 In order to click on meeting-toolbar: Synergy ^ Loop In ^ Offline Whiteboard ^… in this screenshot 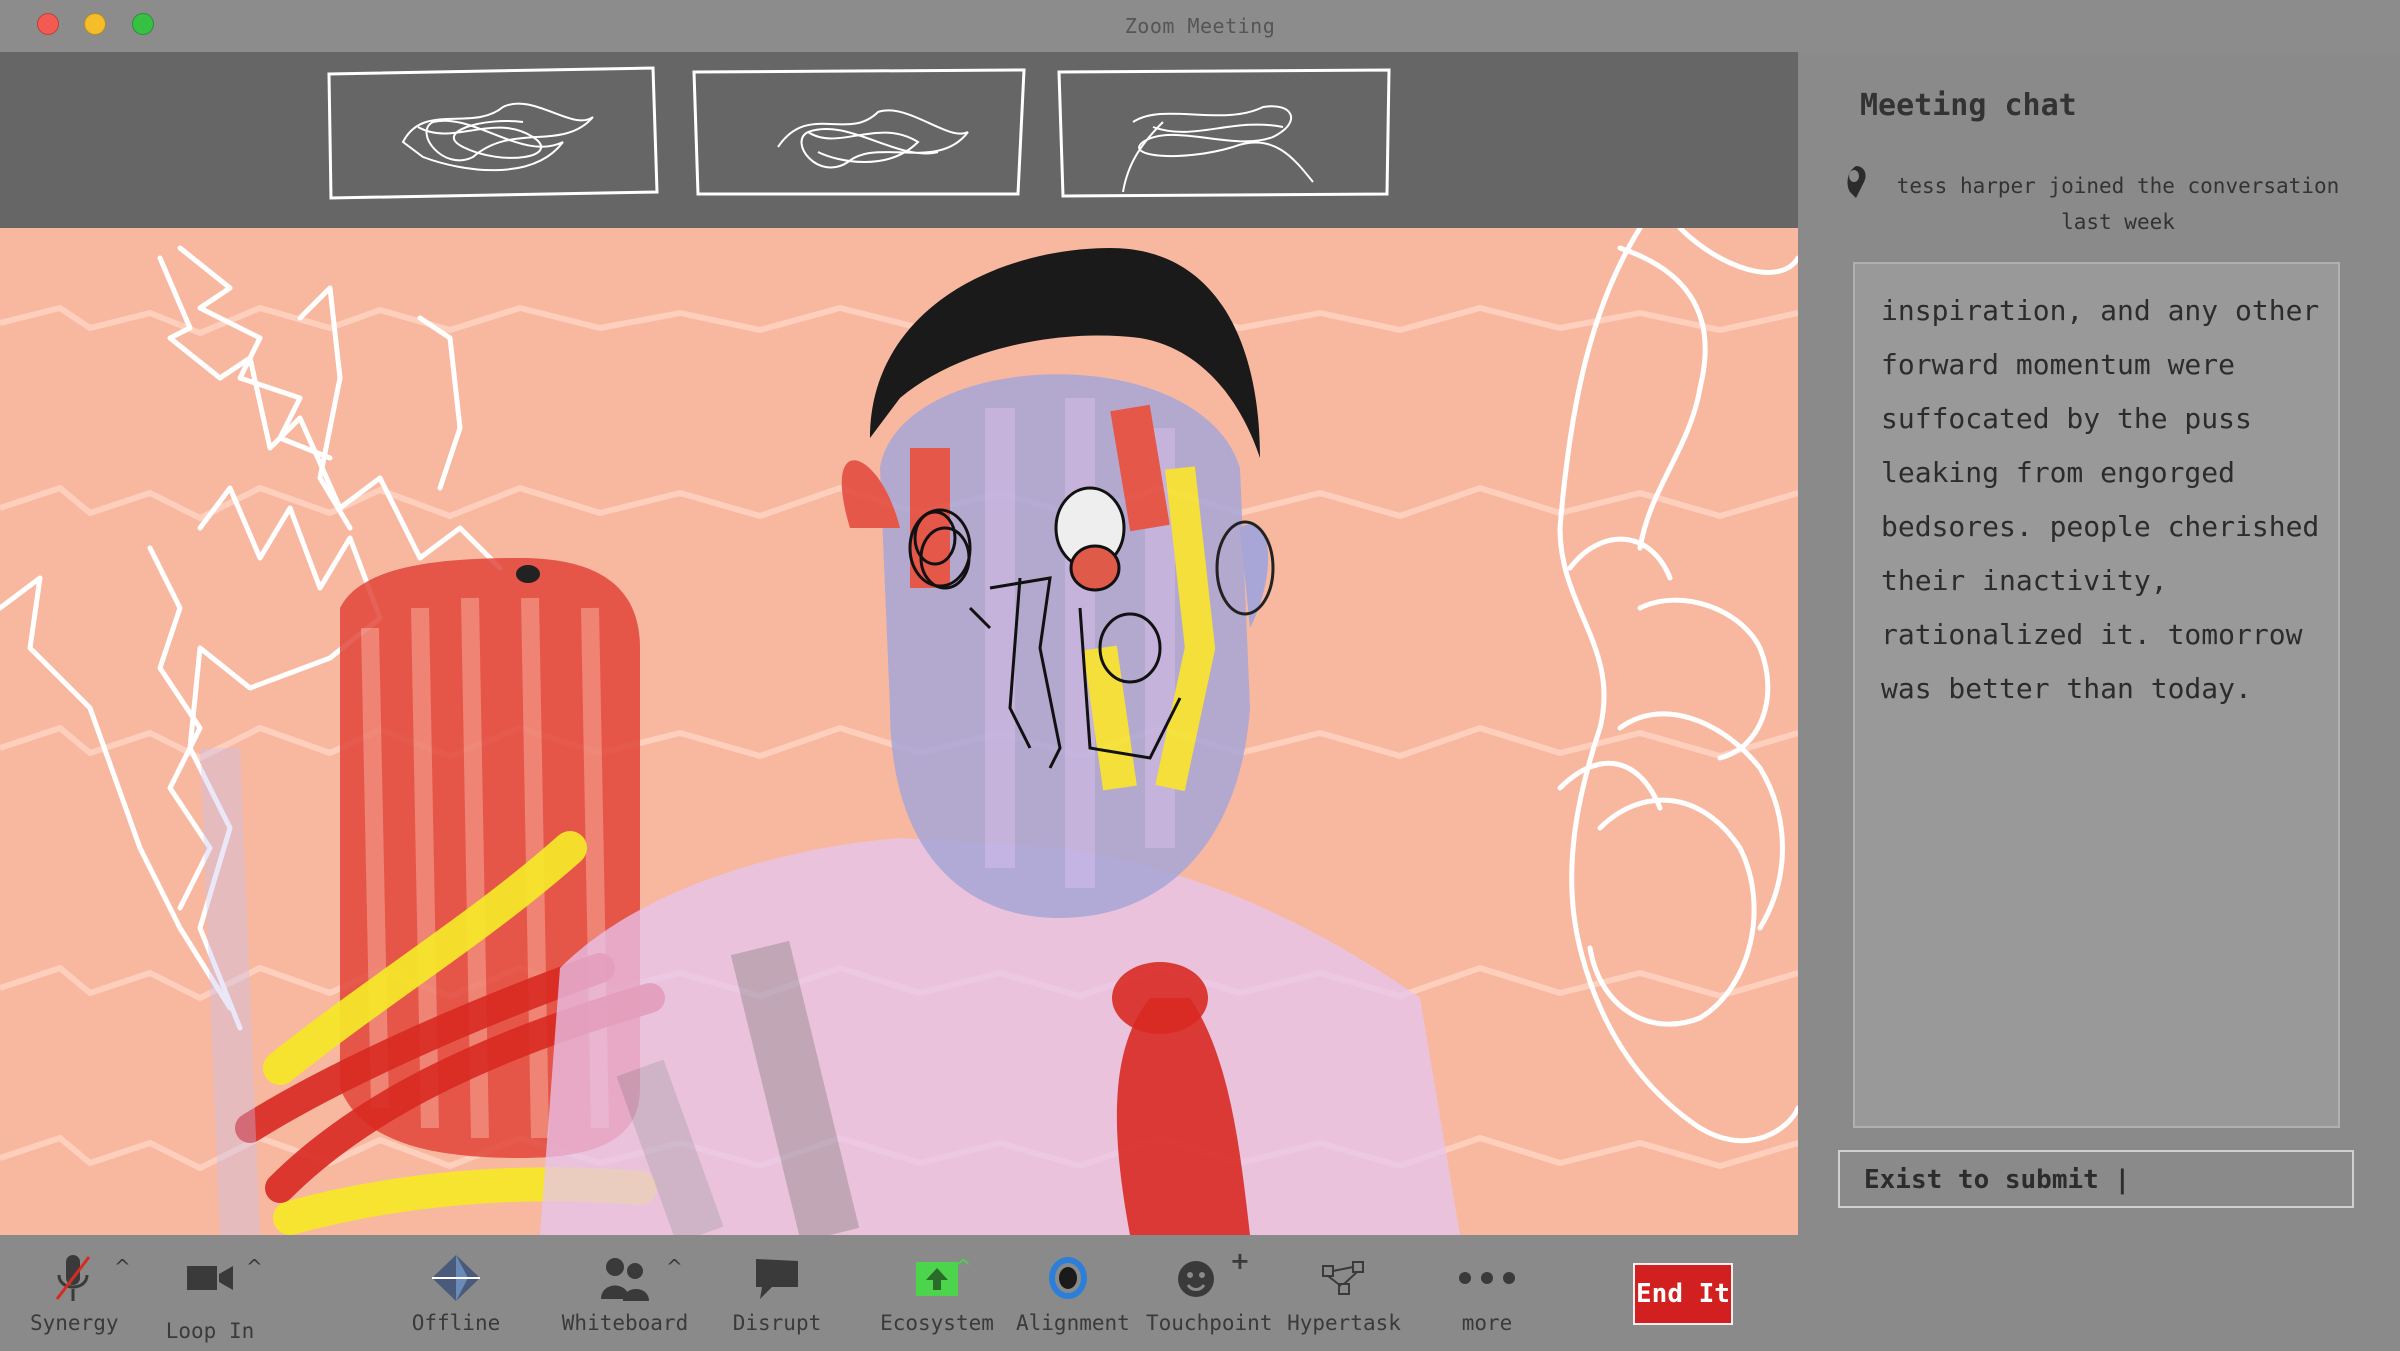, I will do `click(899, 1293)`.